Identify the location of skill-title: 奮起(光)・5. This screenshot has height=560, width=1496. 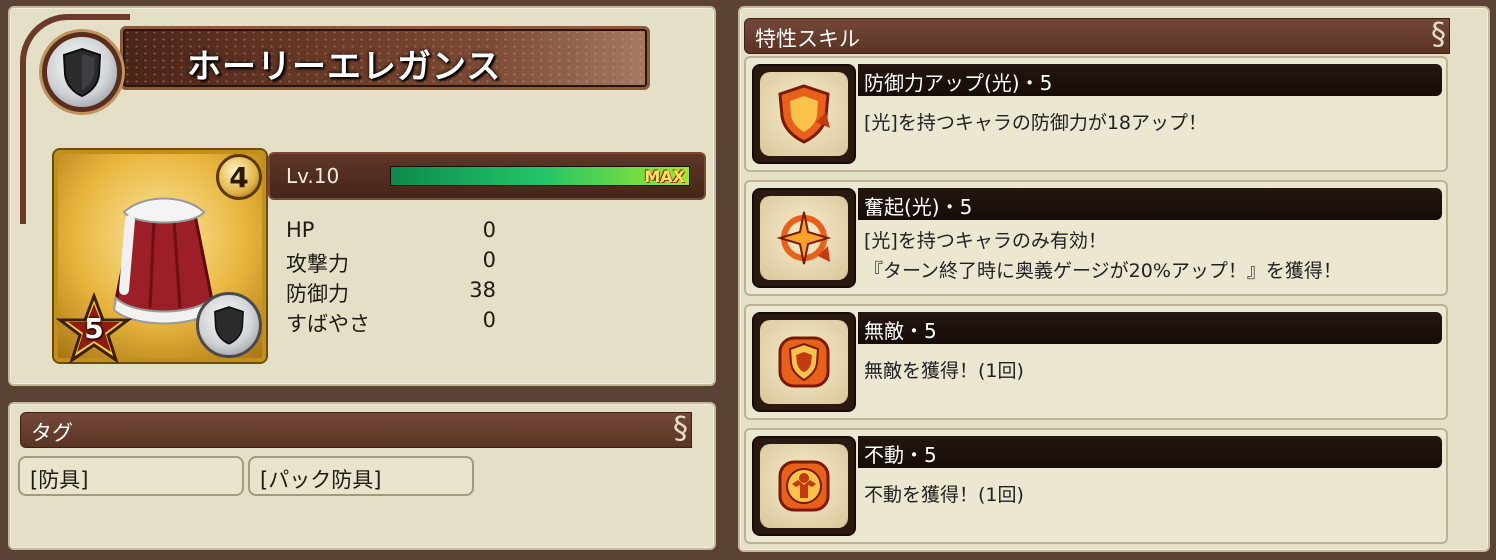
(1150, 204).